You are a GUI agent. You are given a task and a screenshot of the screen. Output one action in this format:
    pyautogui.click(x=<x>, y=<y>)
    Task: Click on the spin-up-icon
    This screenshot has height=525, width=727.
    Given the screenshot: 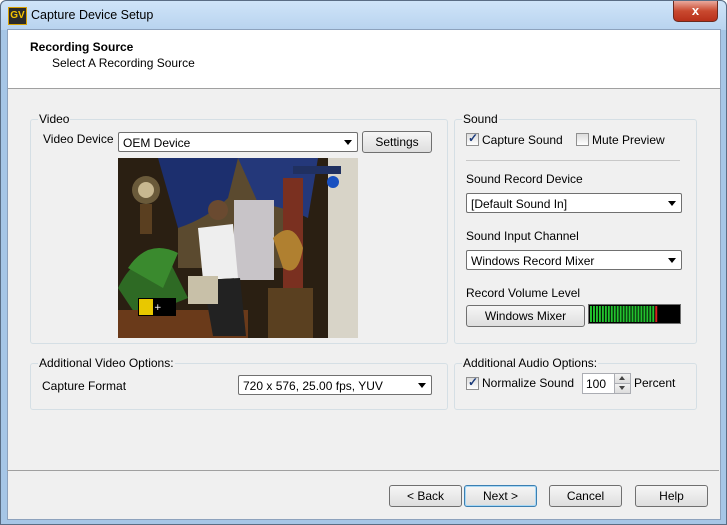 What is the action you would take?
    pyautogui.click(x=622, y=379)
    